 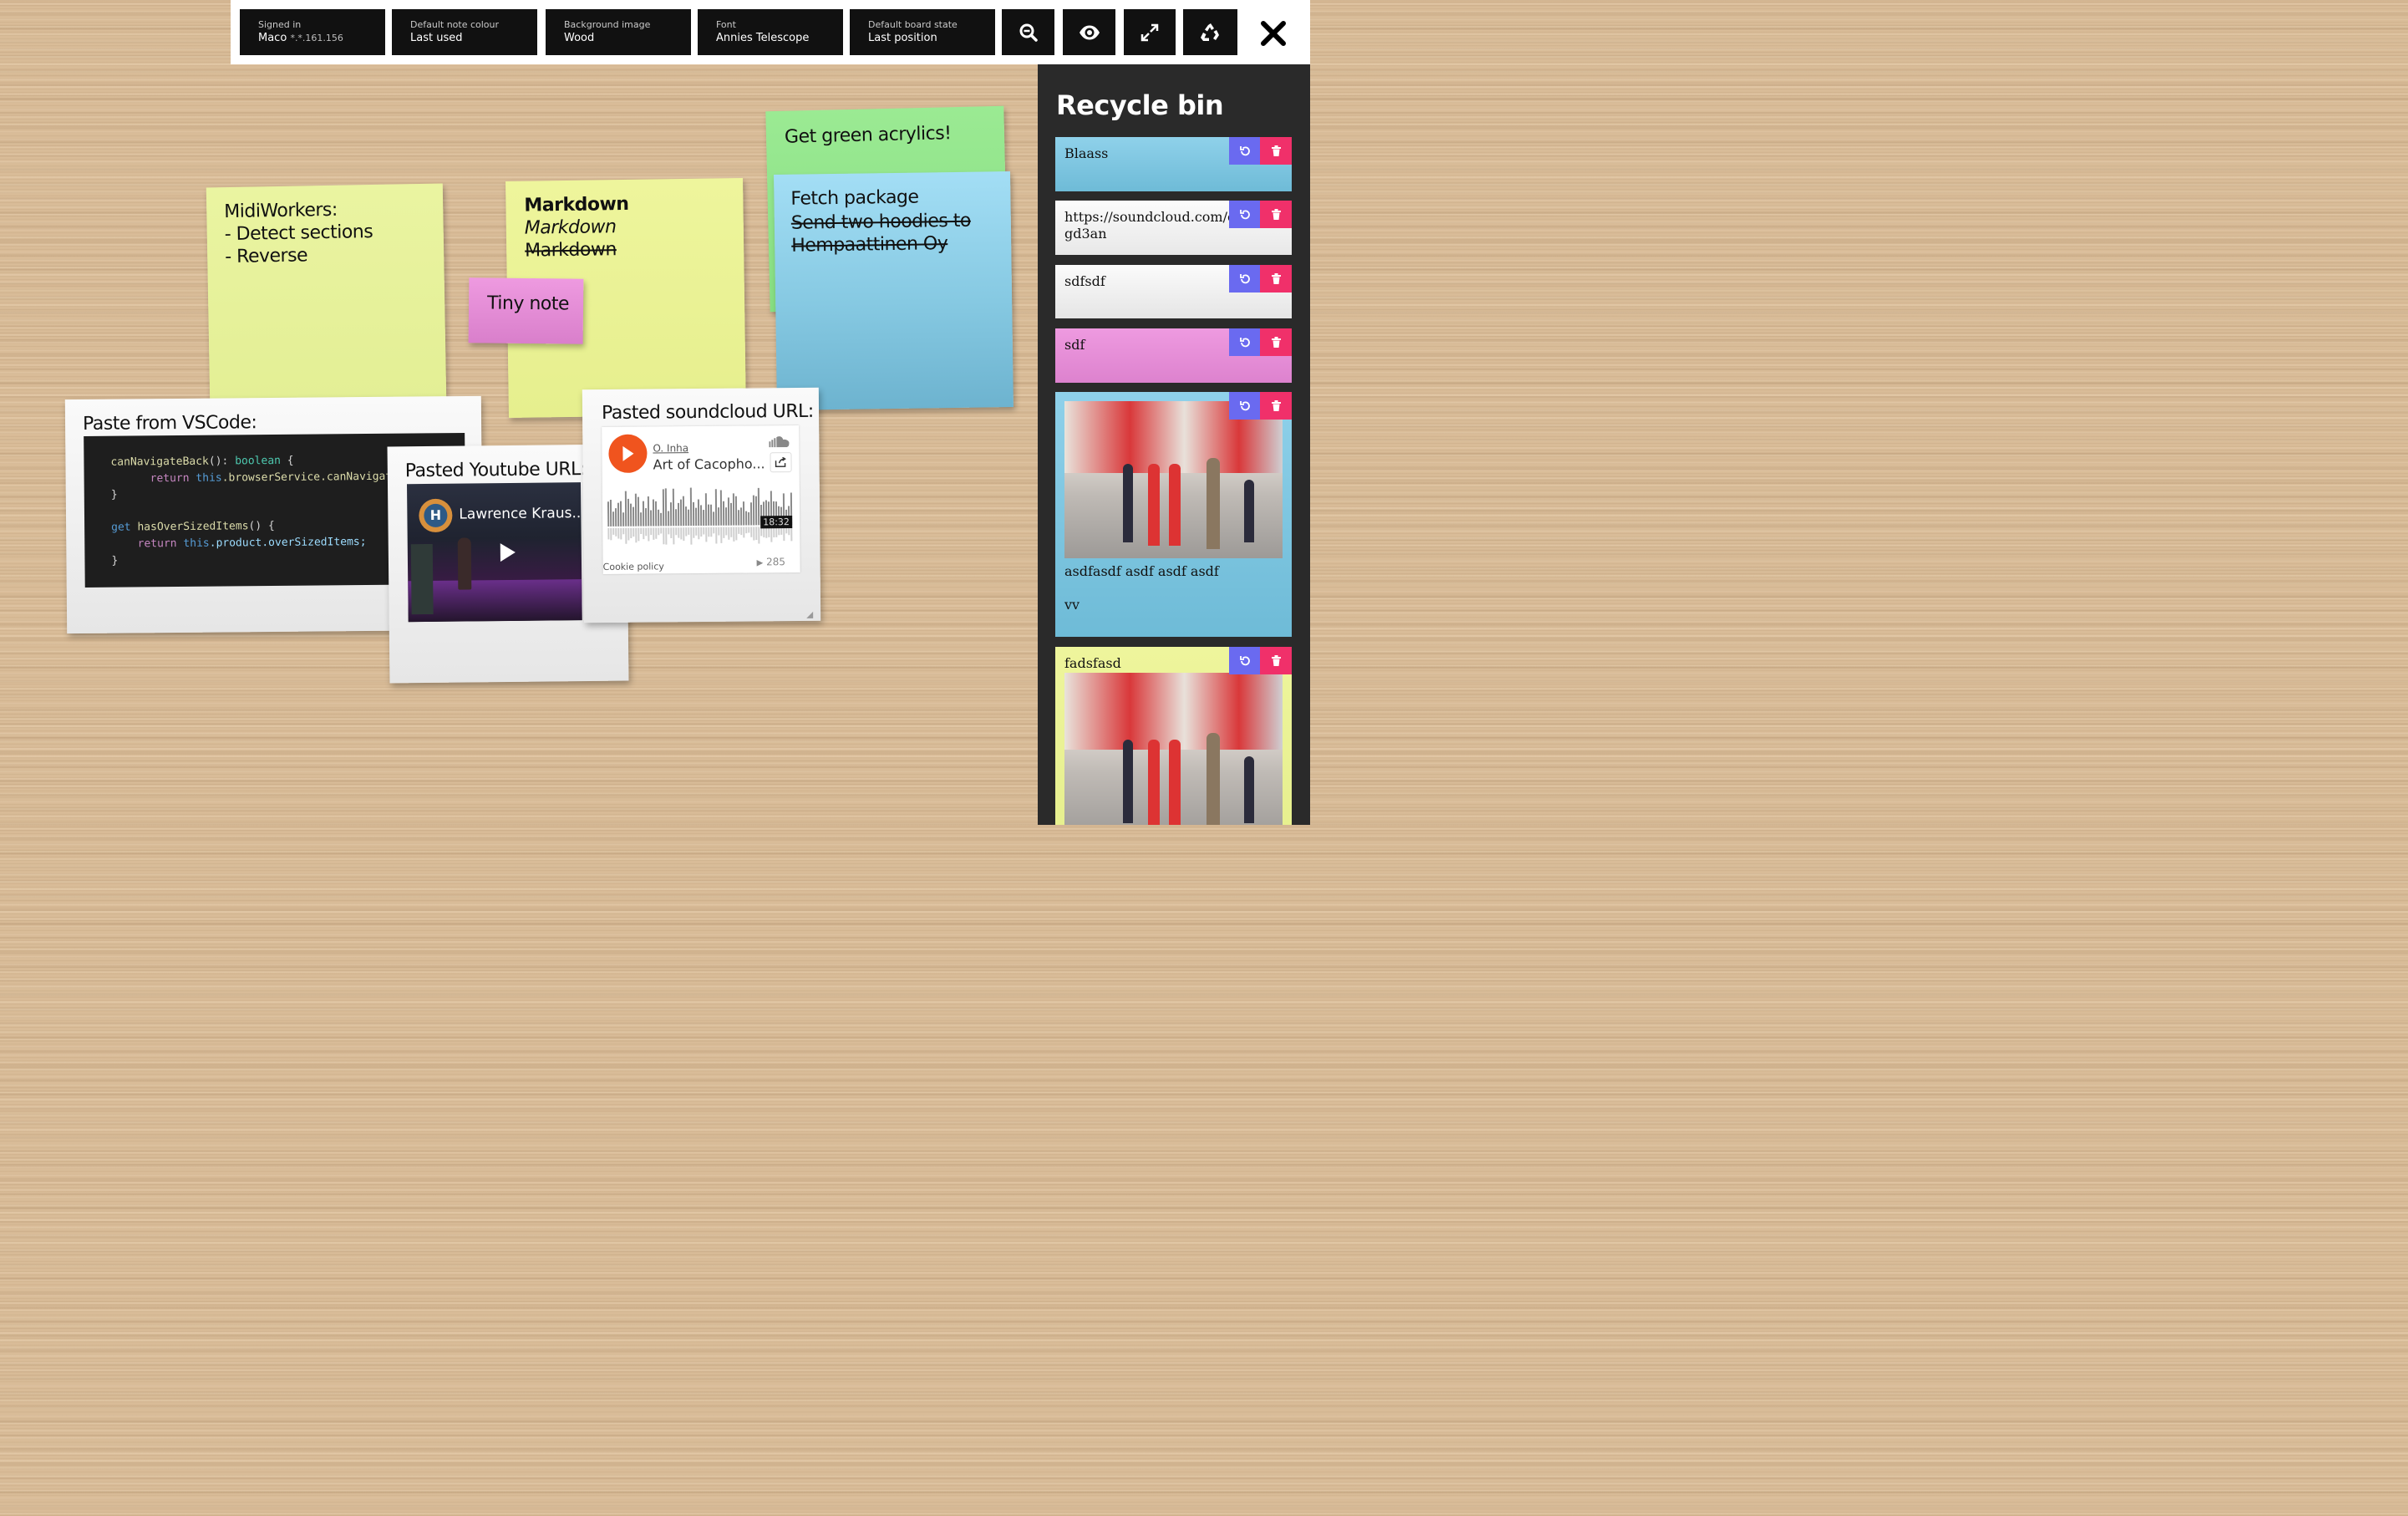 I want to click on signed-in-button: Signed in Maco *.*.161.156, so click(x=312, y=32).